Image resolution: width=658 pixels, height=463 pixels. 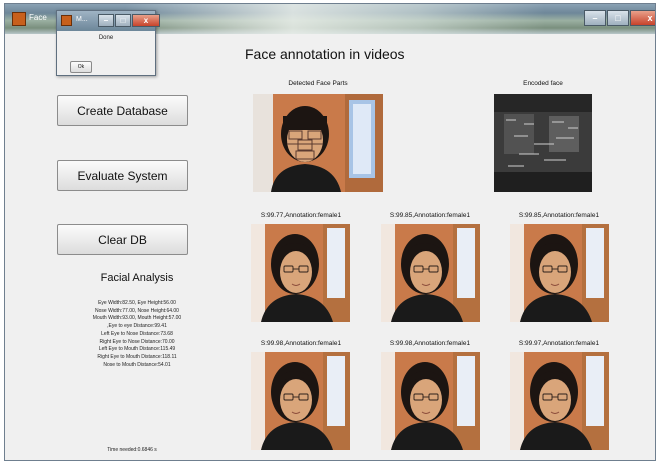 What do you see at coordinates (137, 326) in the screenshot?
I see `measurement-line: ,Eye to eye Distance:99.41` at bounding box center [137, 326].